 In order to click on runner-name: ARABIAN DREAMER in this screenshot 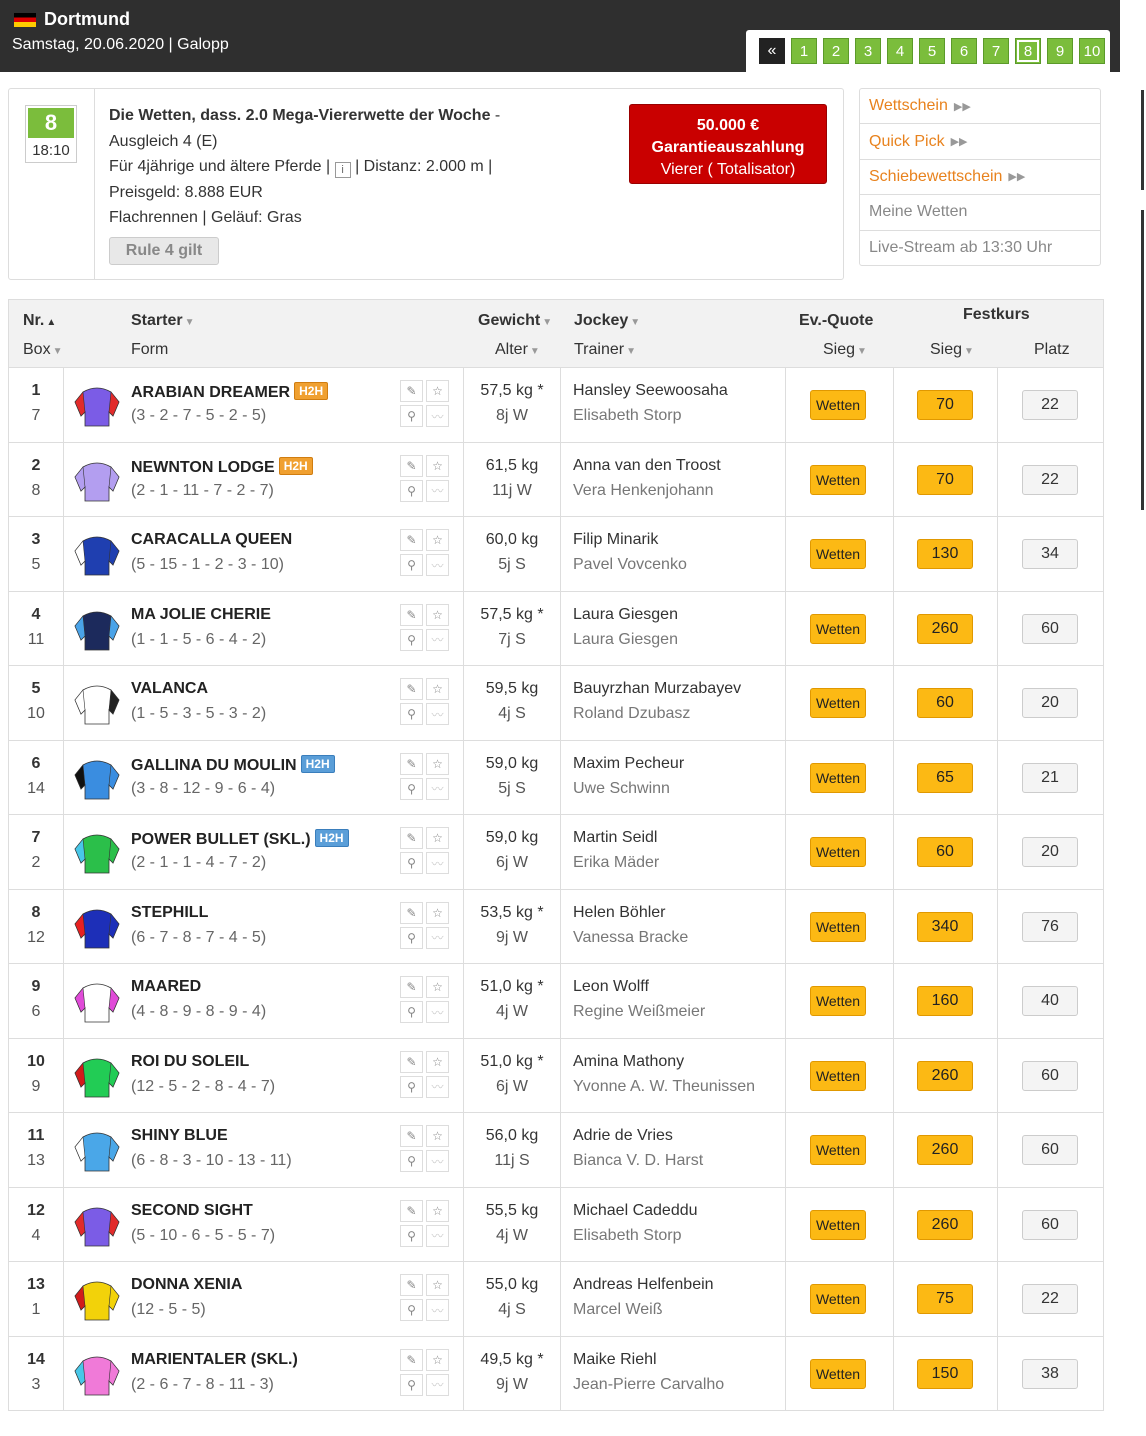, I will do `click(210, 392)`.